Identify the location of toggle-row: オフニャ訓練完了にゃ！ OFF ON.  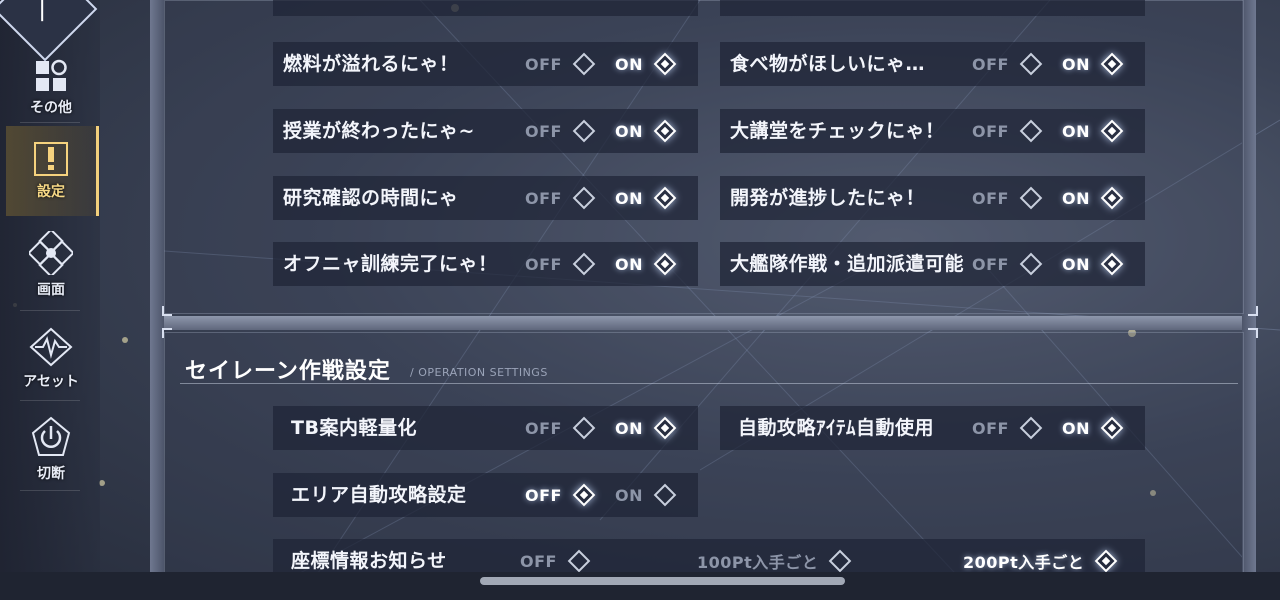
(485, 264).